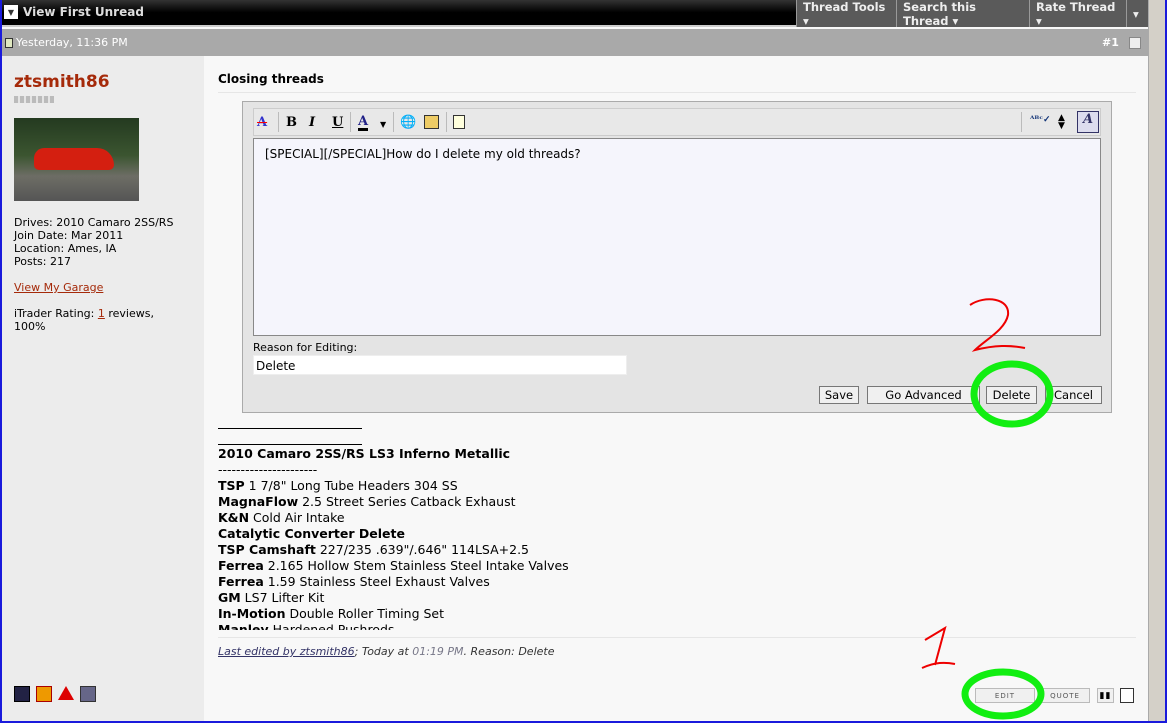 The height and width of the screenshot is (723, 1167). What do you see at coordinates (44, 694) in the screenshot?
I see `infraction-icon` at bounding box center [44, 694].